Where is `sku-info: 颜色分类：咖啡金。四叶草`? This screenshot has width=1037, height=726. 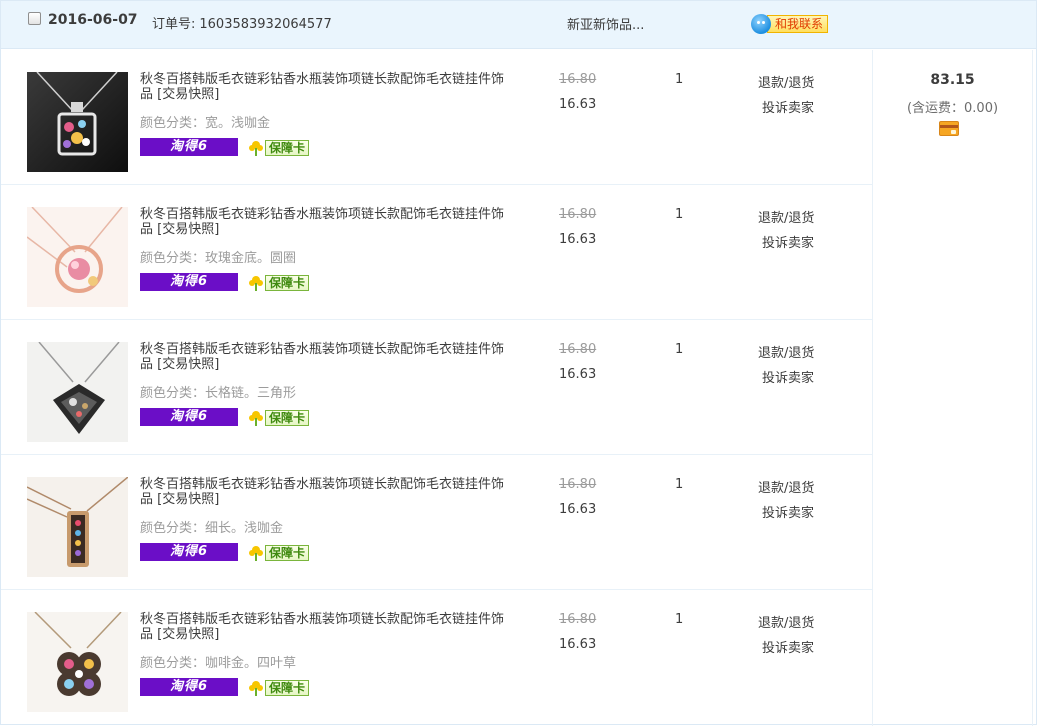
sku-info: 颜色分类：咖啡金。四叶草 is located at coordinates (218, 661).